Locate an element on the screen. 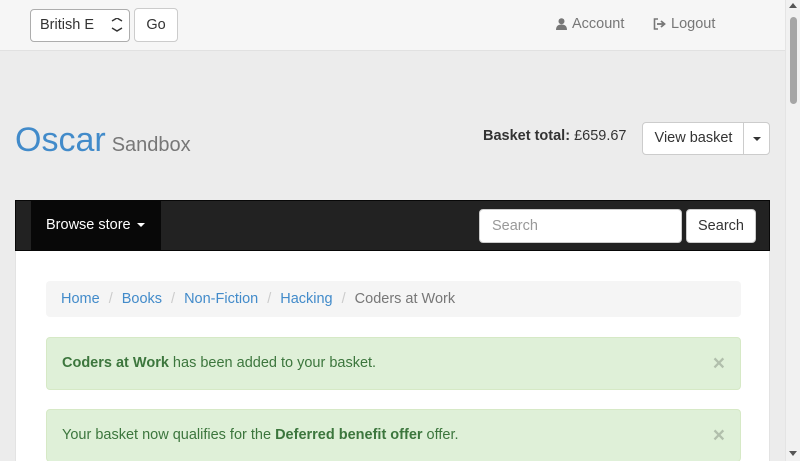  sign-out-icon is located at coordinates (659, 24).